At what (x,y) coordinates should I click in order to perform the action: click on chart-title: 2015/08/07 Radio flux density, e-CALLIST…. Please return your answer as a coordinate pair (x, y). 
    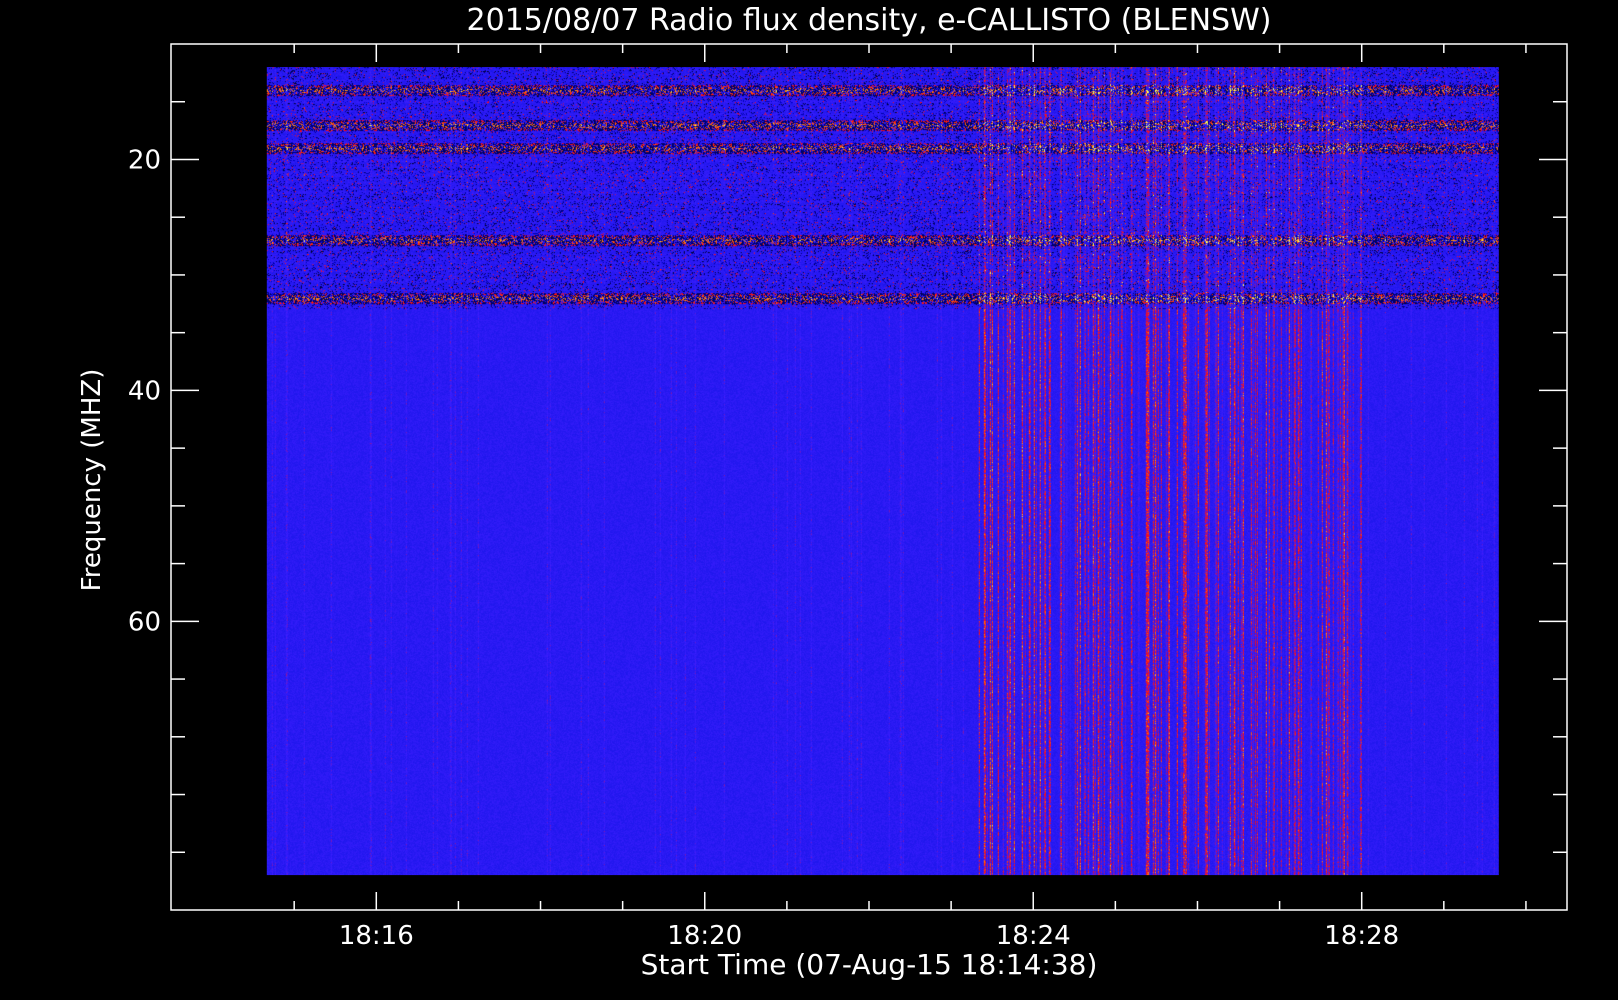
    Looking at the image, I should click on (869, 20).